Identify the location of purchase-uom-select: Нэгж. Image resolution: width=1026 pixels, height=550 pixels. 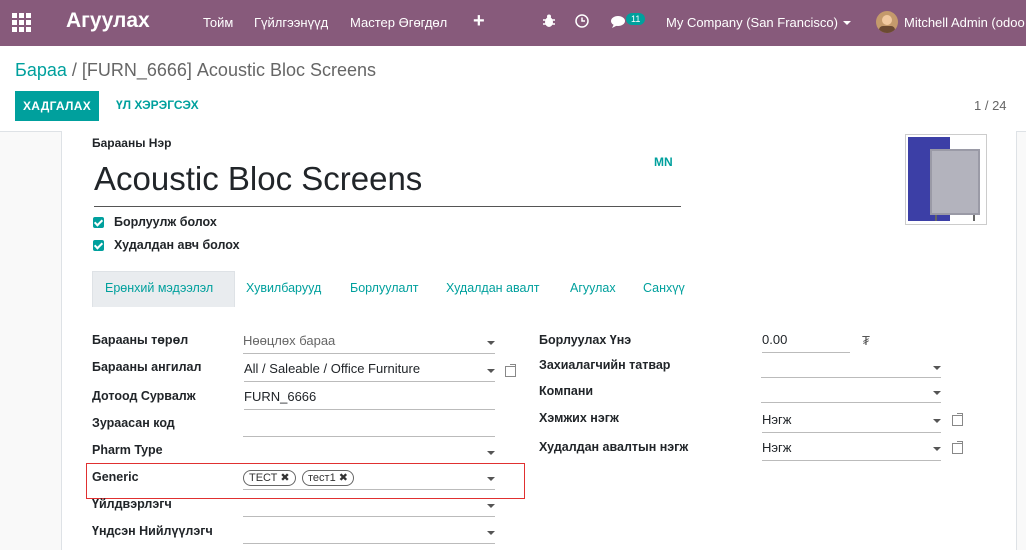
(851, 450).